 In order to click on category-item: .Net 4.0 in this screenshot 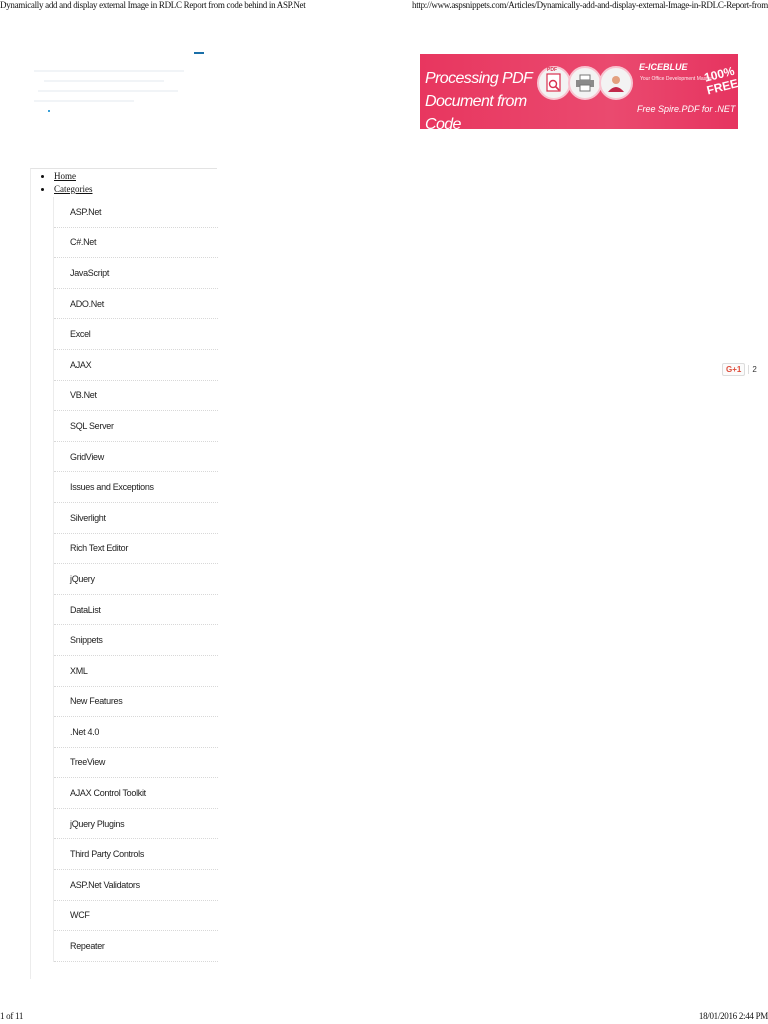, I will do `click(136, 732)`.